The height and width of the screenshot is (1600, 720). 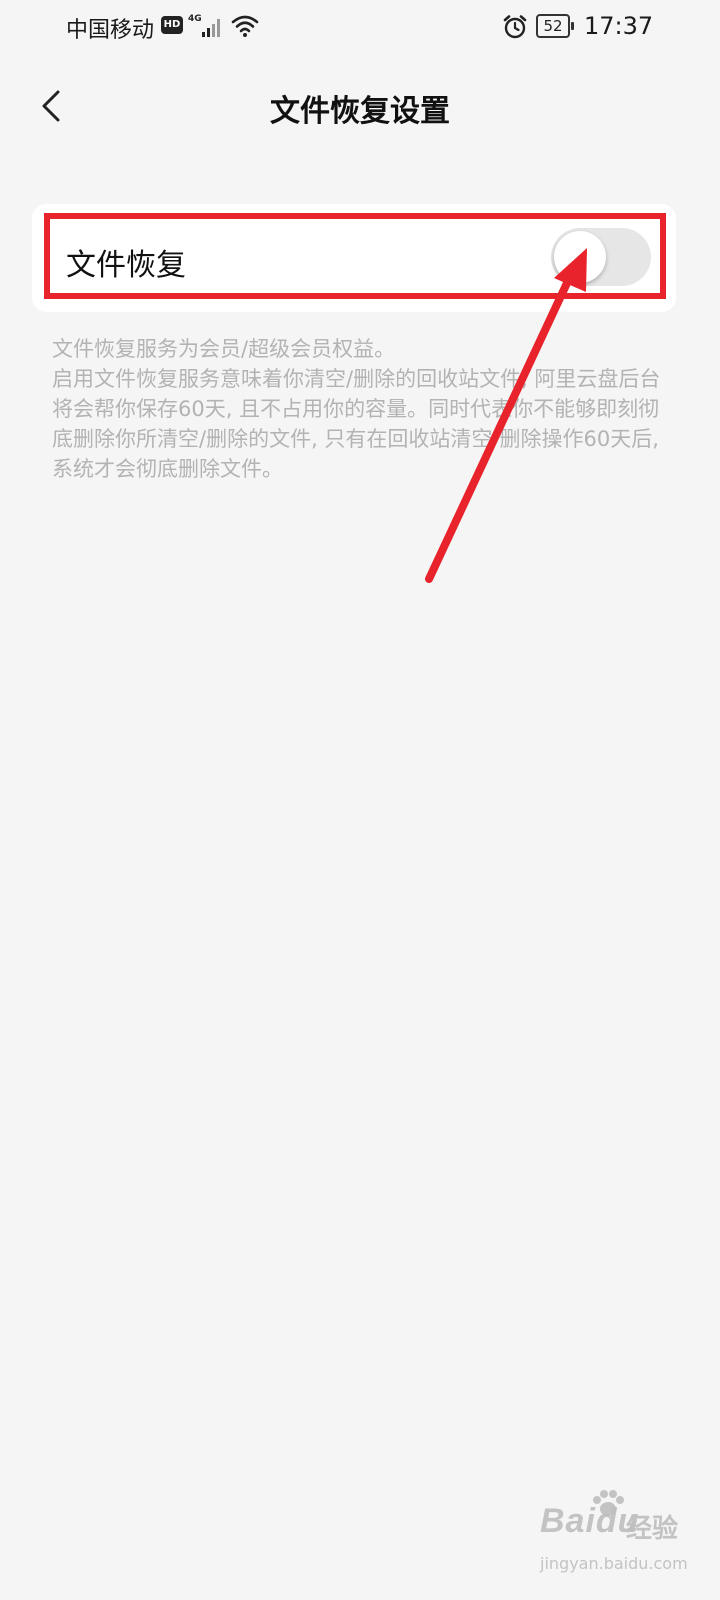 What do you see at coordinates (360, 111) in the screenshot?
I see `page-title: 文件恢复设置` at bounding box center [360, 111].